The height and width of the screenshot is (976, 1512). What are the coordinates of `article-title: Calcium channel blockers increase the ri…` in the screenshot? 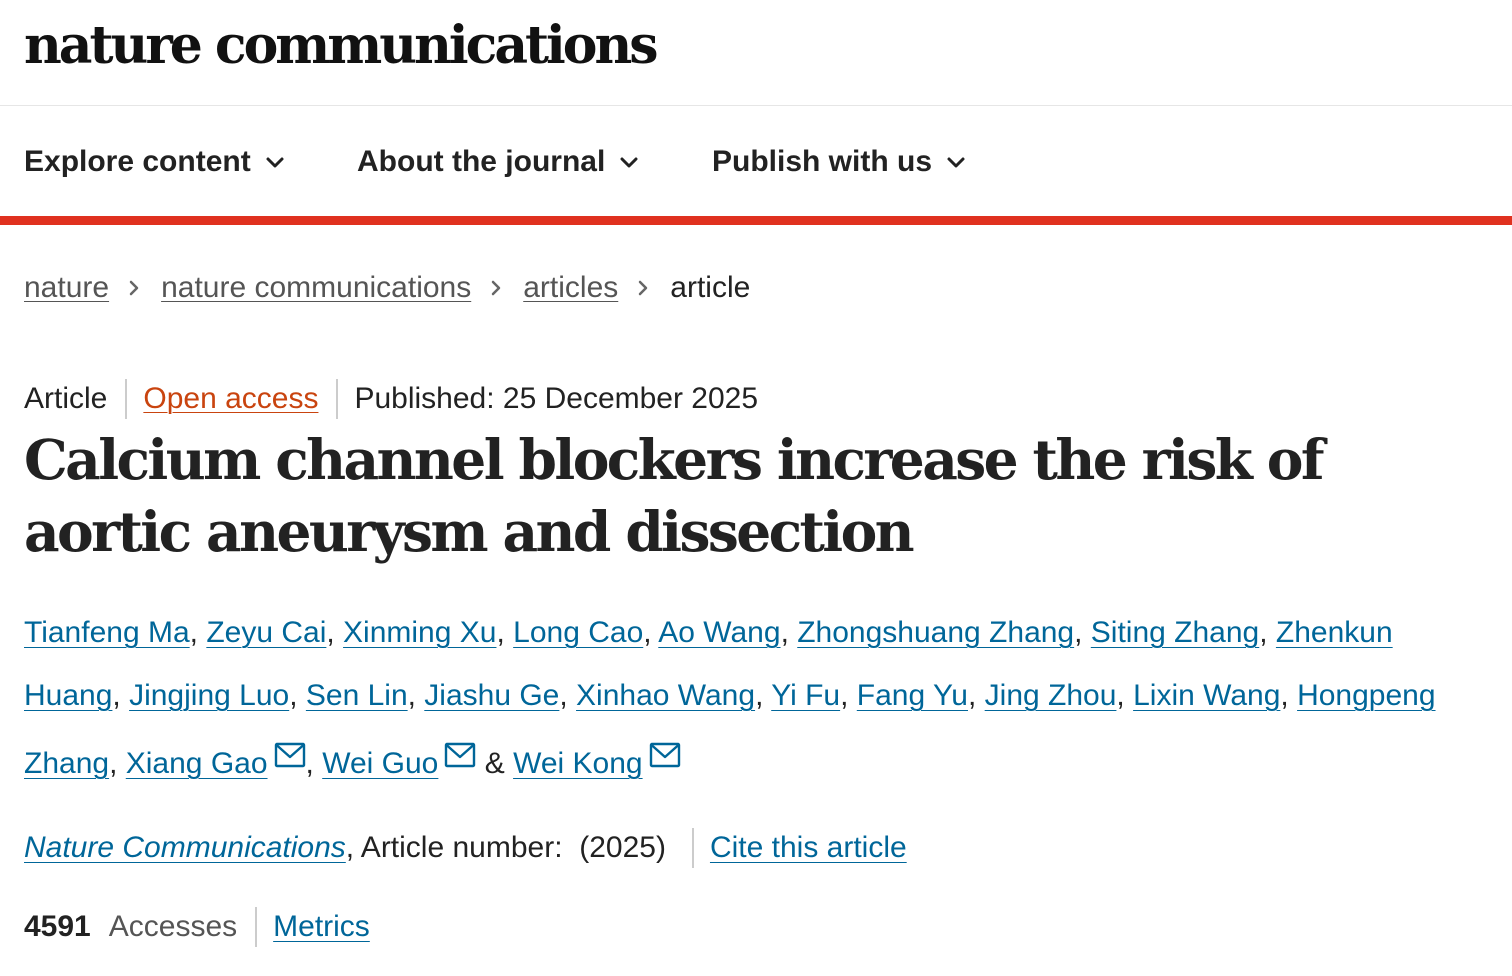 It's located at (674, 495).